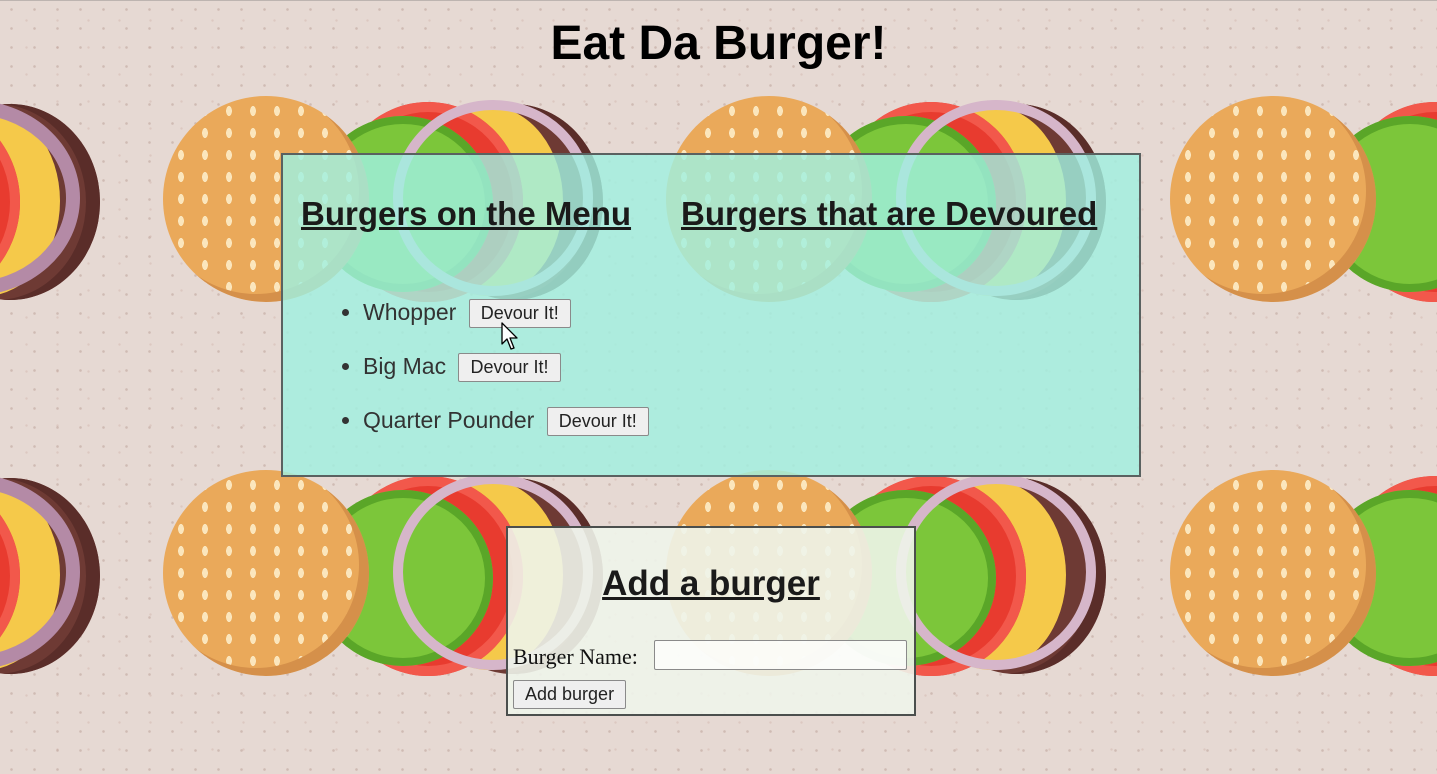  I want to click on burger-name: Quarter Pounder, so click(449, 420).